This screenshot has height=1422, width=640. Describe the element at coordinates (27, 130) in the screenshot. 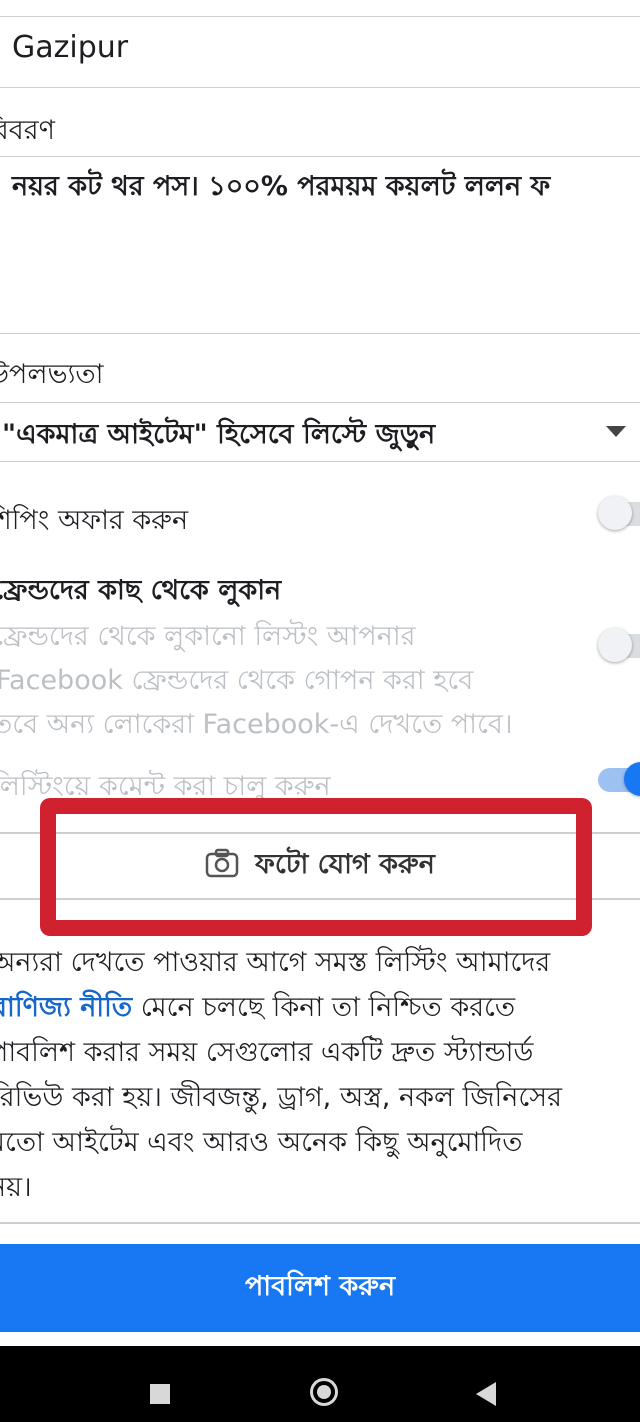

I see `description-label: বিবরণ` at that location.